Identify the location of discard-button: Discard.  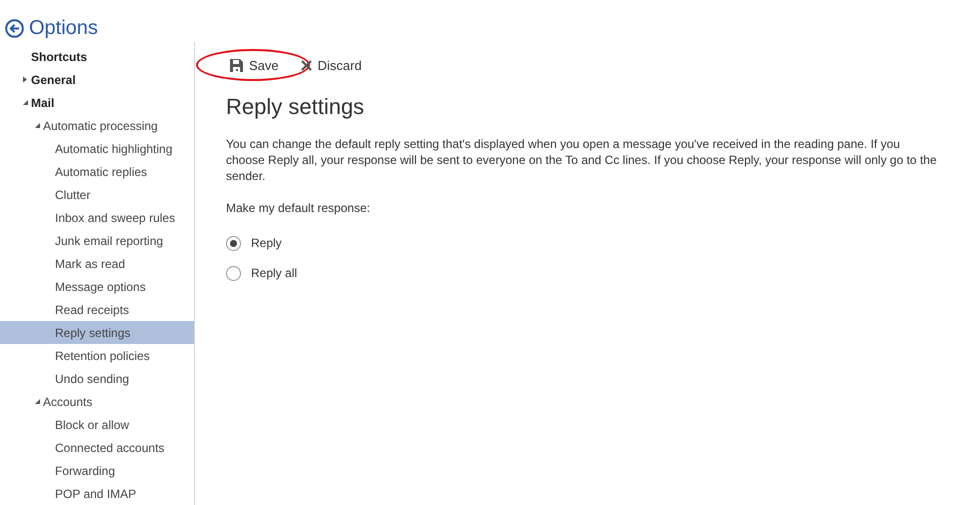
(331, 65).